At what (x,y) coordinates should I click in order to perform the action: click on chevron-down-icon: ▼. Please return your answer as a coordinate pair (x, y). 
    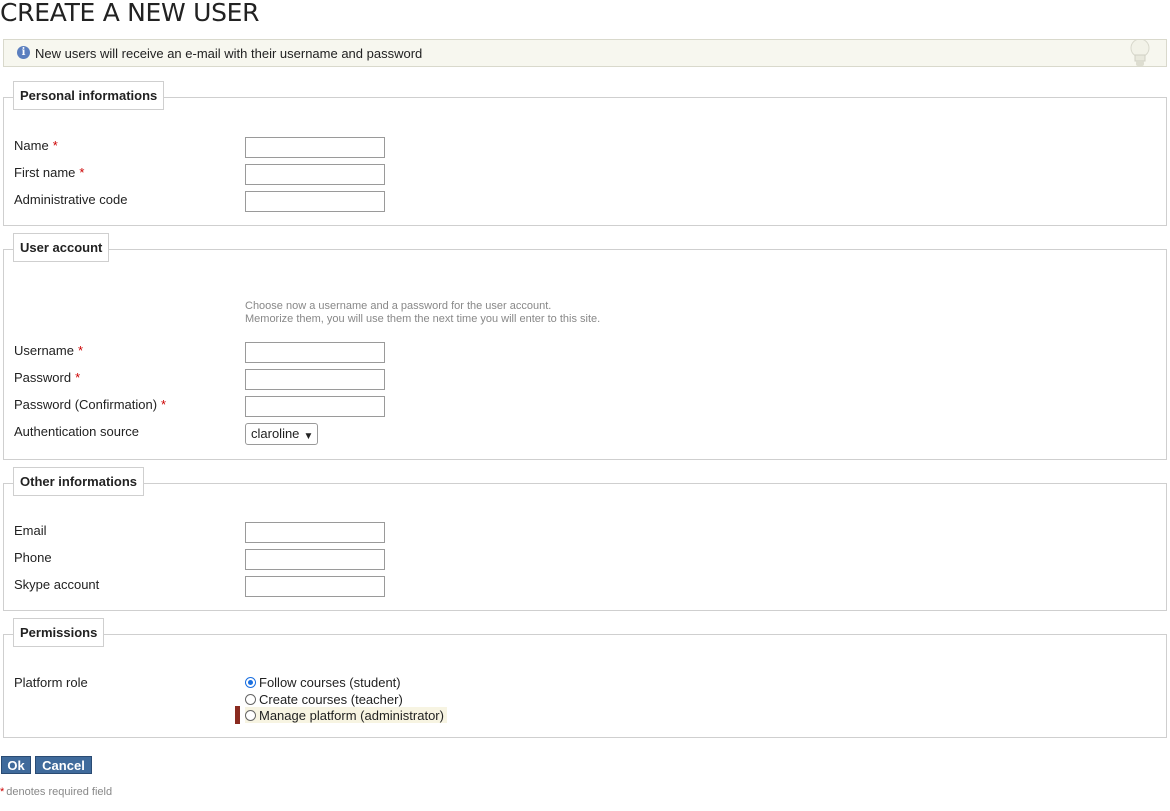
    Looking at the image, I should click on (308, 436).